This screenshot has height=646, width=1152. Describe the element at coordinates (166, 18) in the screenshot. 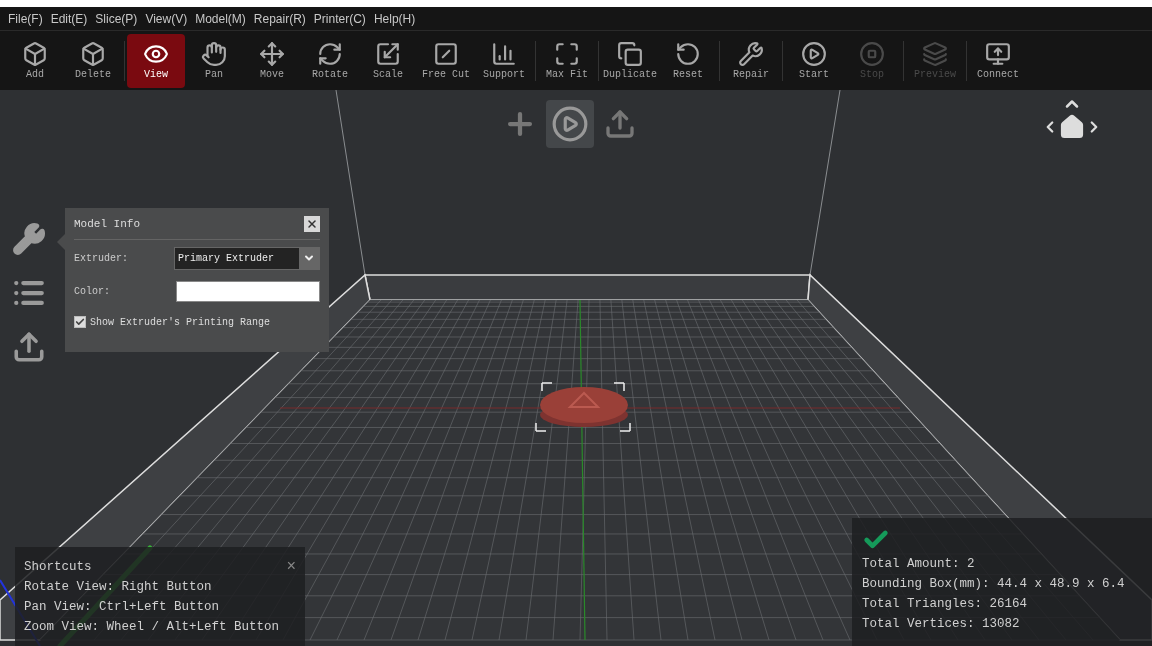

I see `menu-item: View(V)` at that location.